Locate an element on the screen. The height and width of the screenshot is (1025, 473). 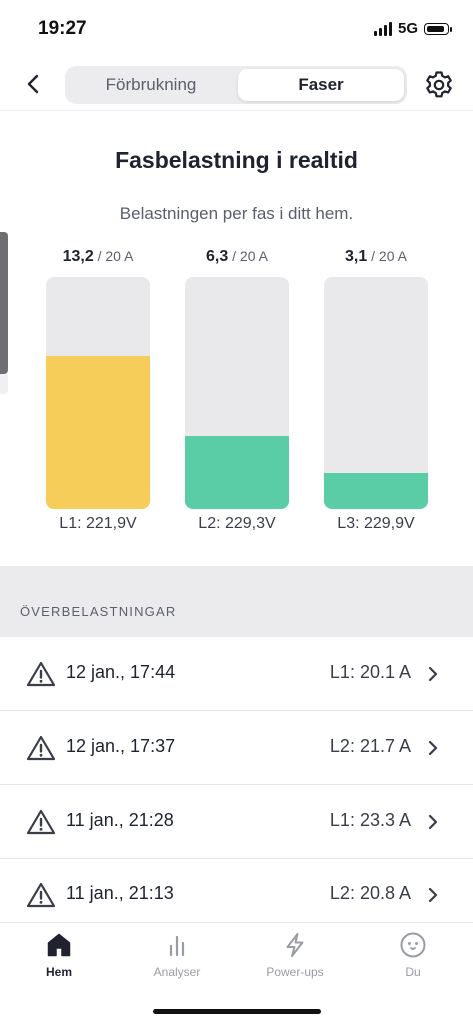
overload-date: 12 jan., 17:37 is located at coordinates (121, 746).